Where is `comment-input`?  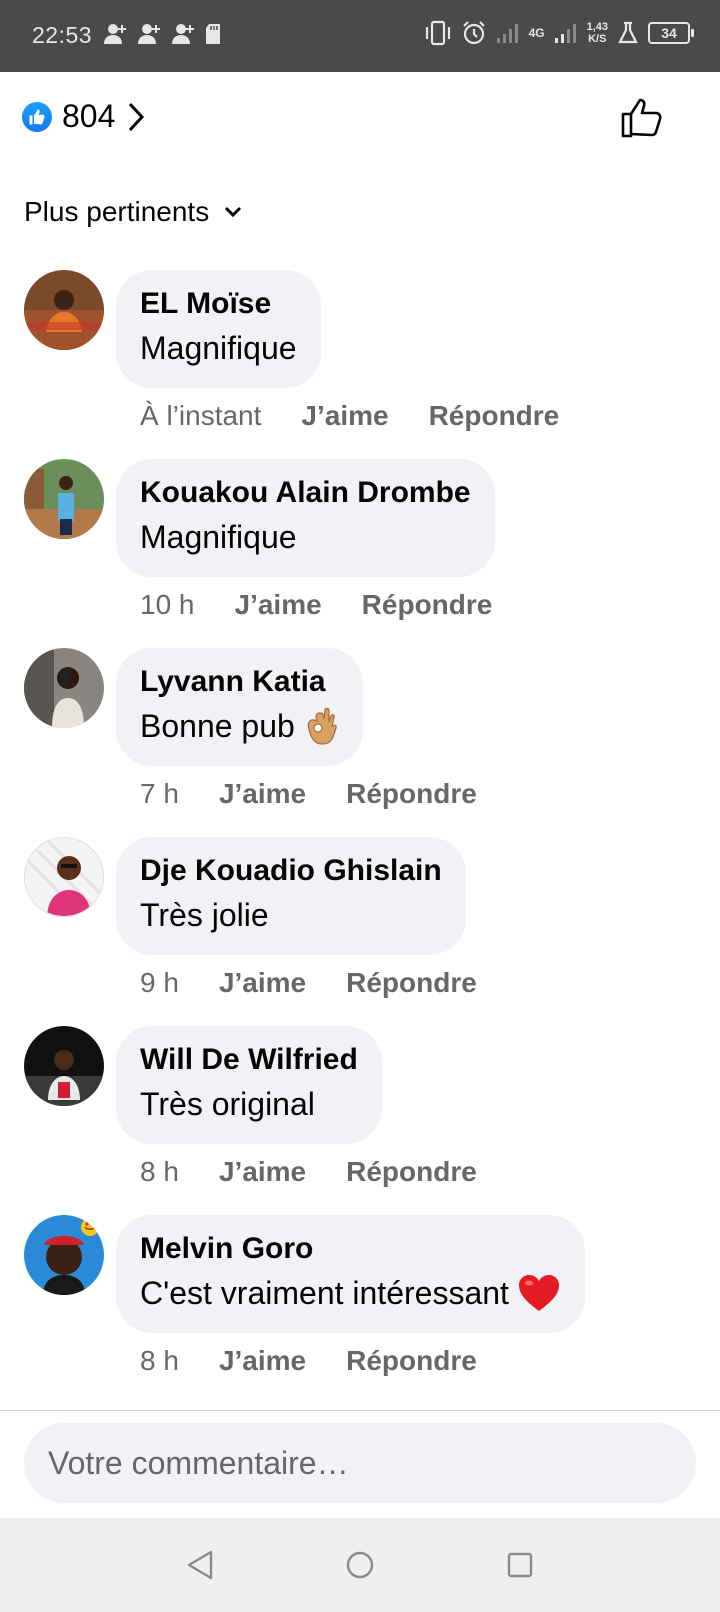
comment-input is located at coordinates (360, 1463).